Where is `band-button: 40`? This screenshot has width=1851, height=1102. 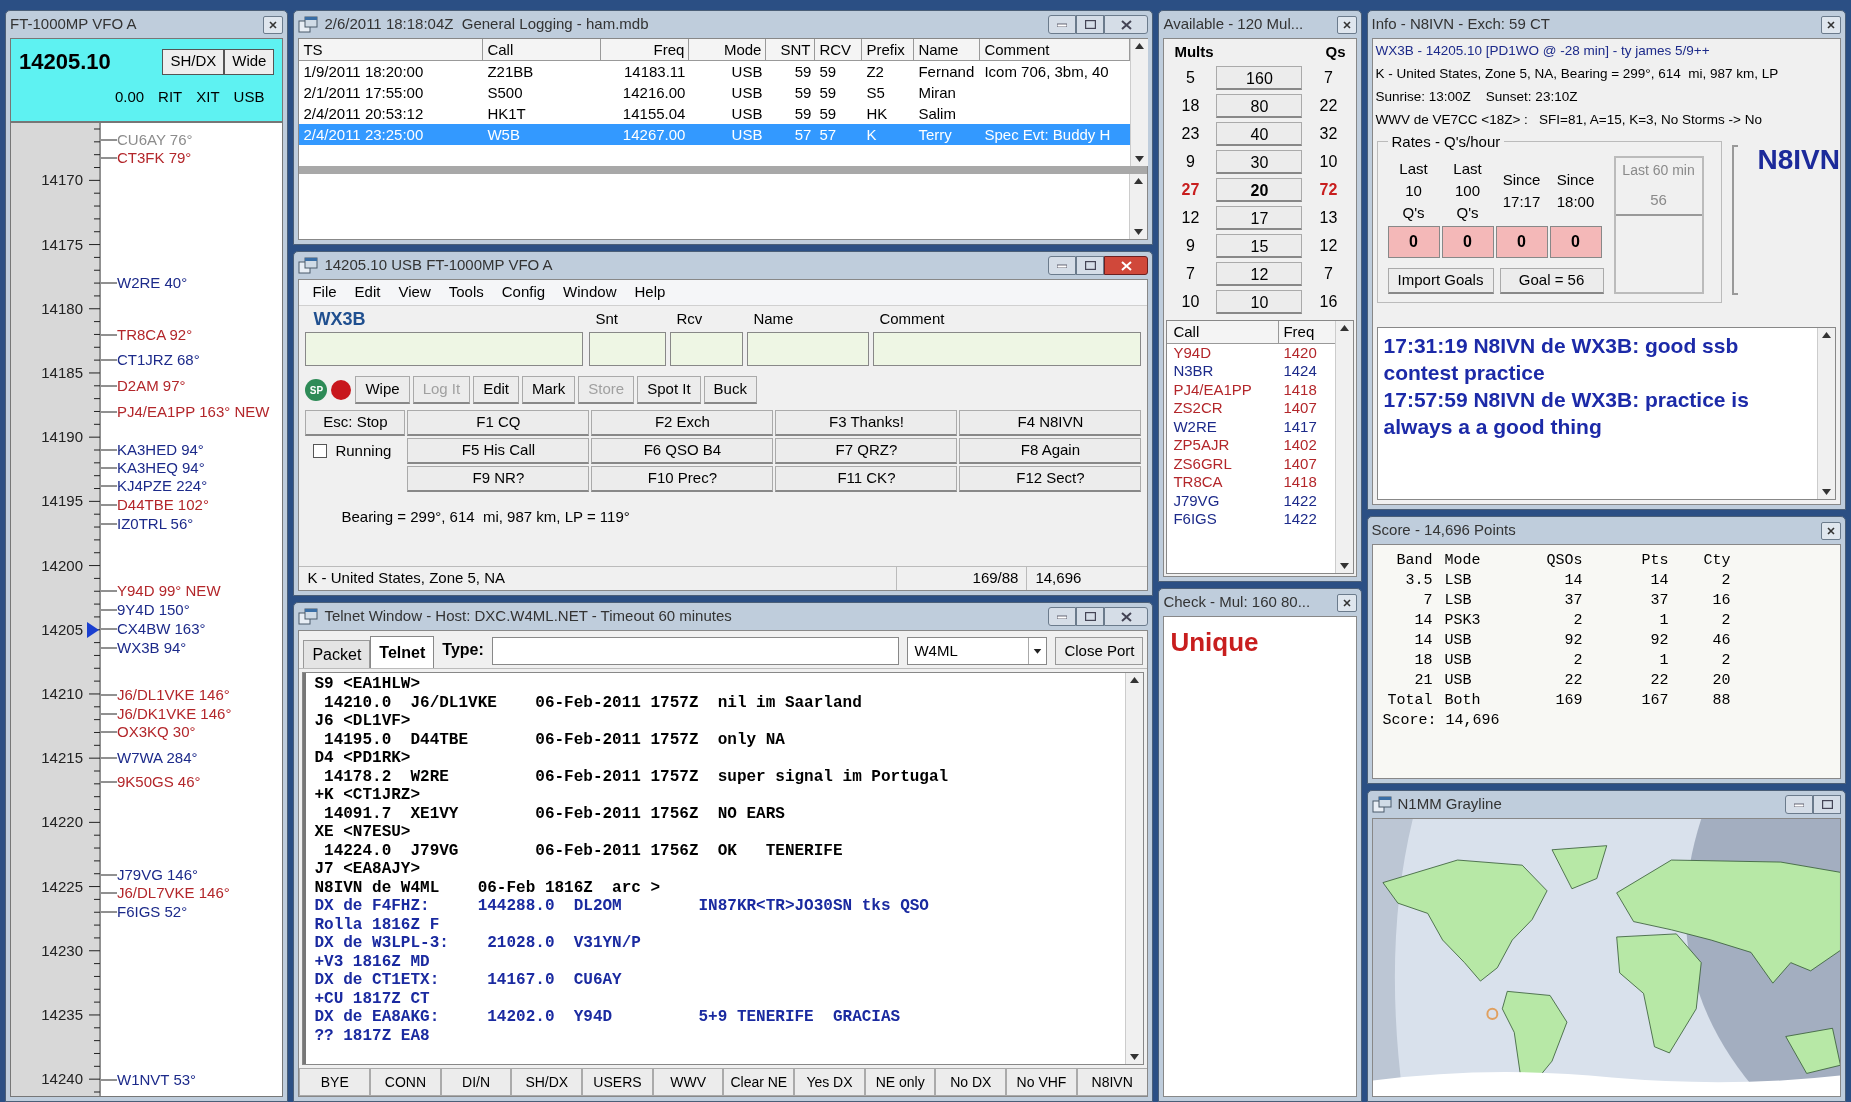
band-button: 40 is located at coordinates (1259, 133).